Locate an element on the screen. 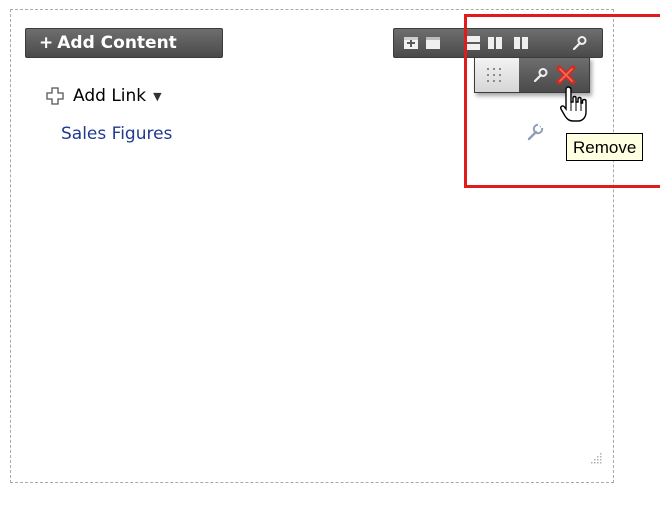 This screenshot has height=508, width=660. chevron-down-icon: ▼ is located at coordinates (157, 96).